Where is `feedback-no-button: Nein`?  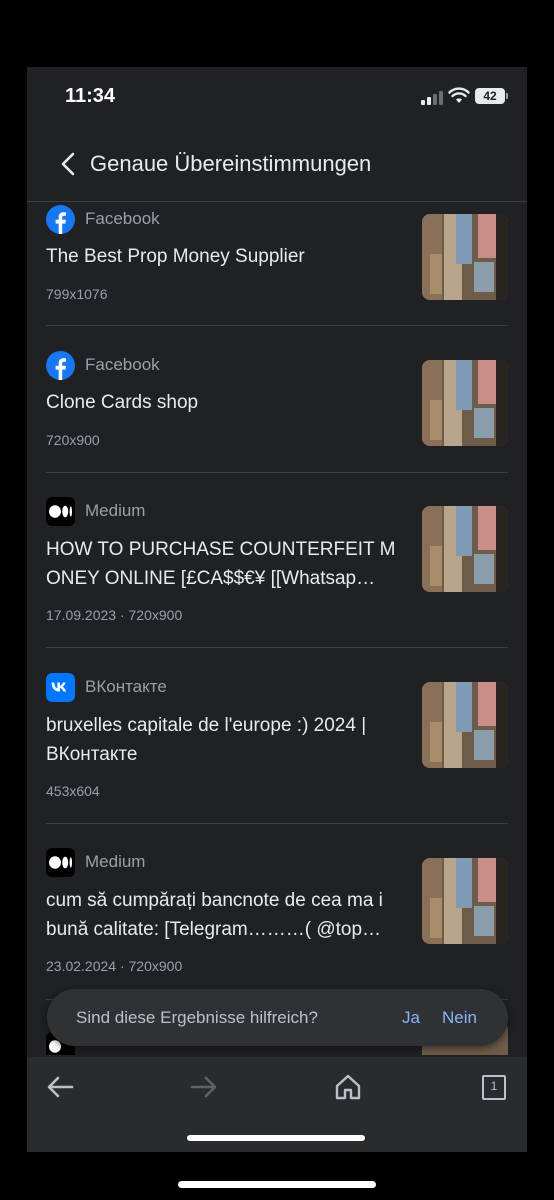
feedback-no-button: Nein is located at coordinates (459, 1018).